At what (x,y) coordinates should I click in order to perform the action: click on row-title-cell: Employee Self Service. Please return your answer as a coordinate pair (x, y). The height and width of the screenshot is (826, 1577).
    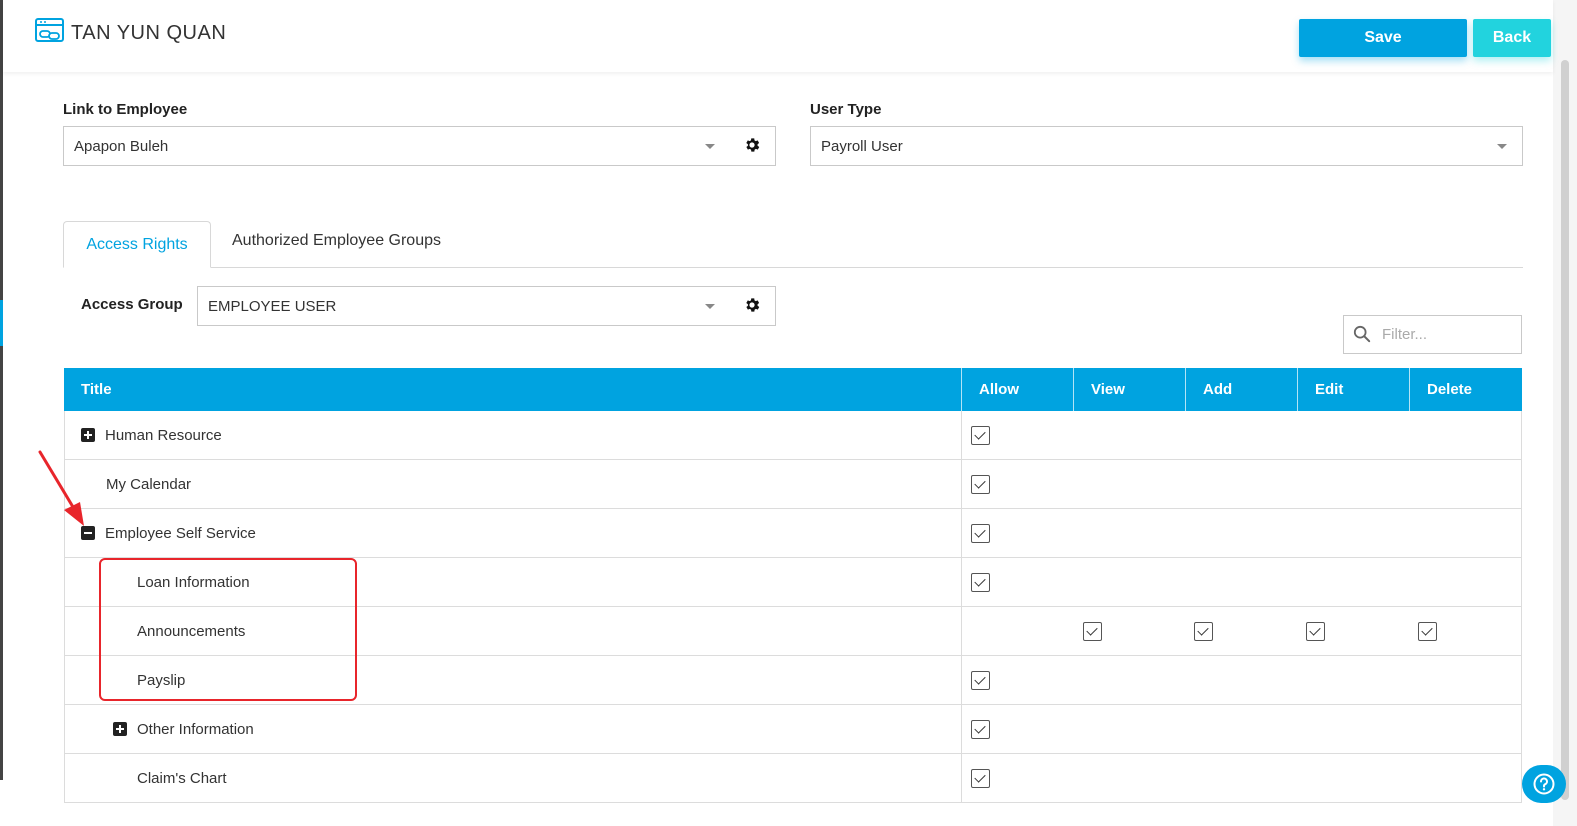
    Looking at the image, I should click on (513, 533).